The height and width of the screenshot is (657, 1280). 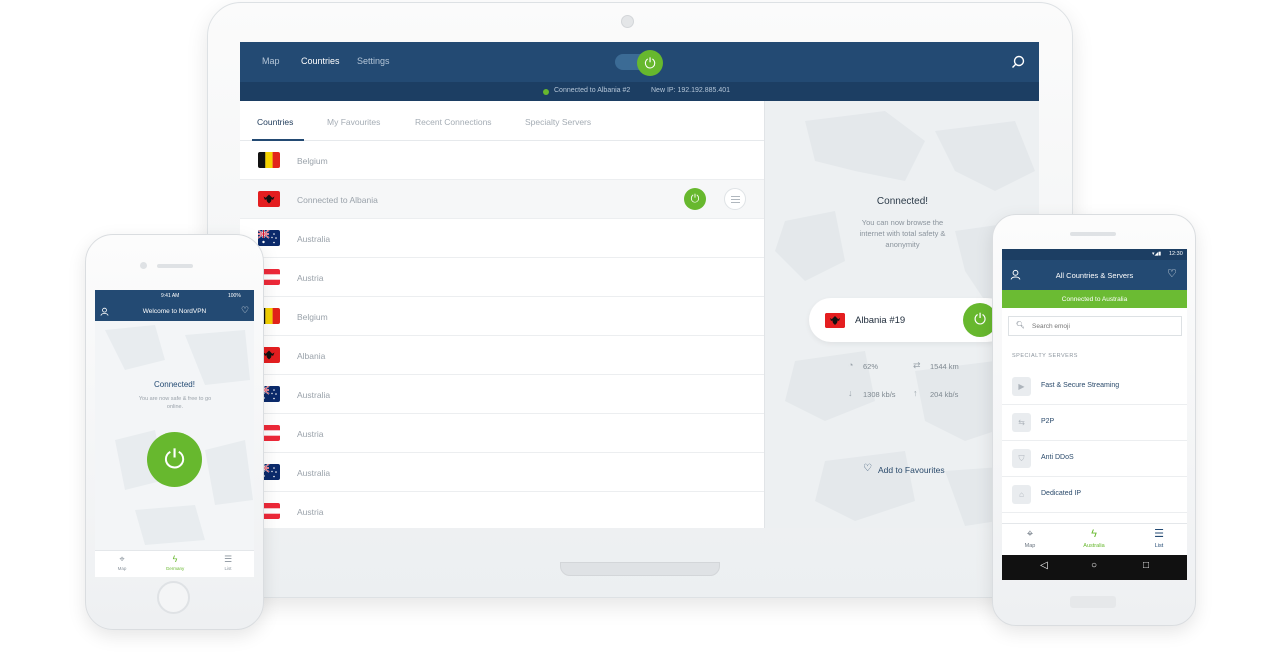 What do you see at coordinates (1021, 458) in the screenshot?
I see `shield-icon: ⛉` at bounding box center [1021, 458].